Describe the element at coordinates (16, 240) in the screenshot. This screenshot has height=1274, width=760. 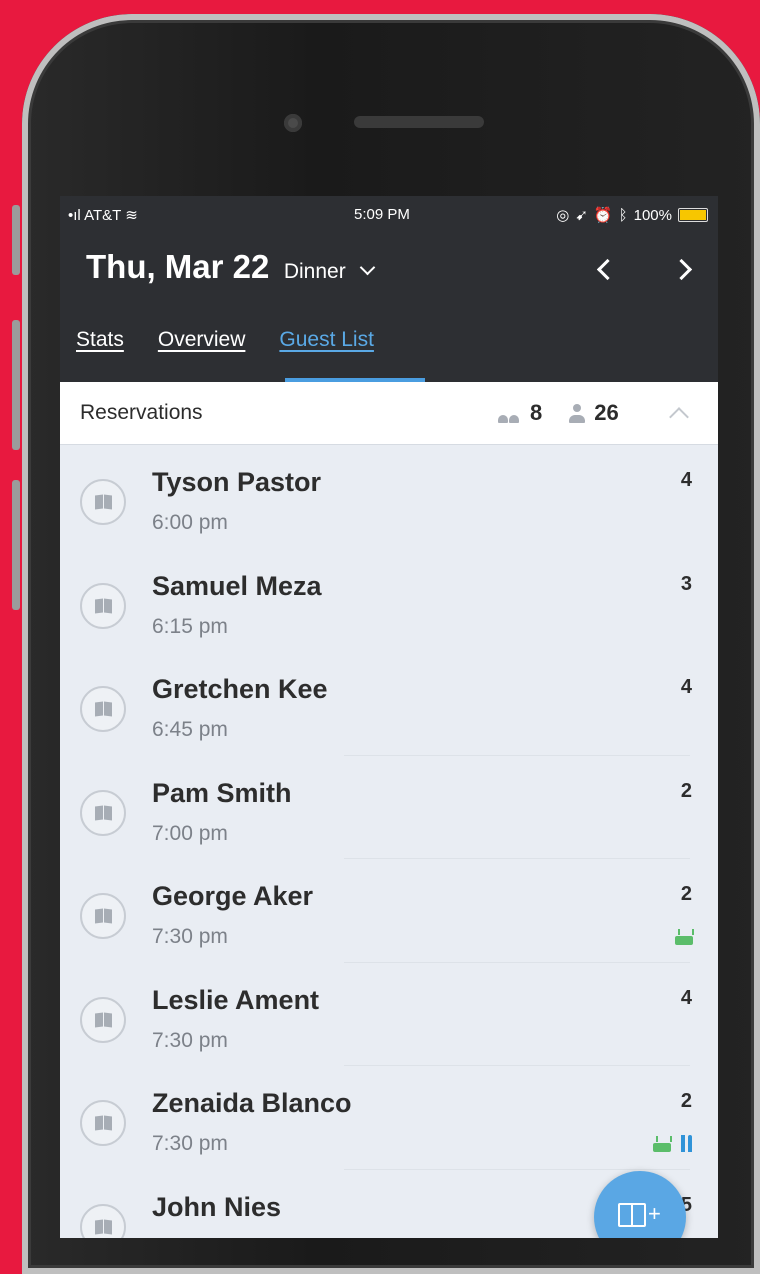
I see `silent-switch` at that location.